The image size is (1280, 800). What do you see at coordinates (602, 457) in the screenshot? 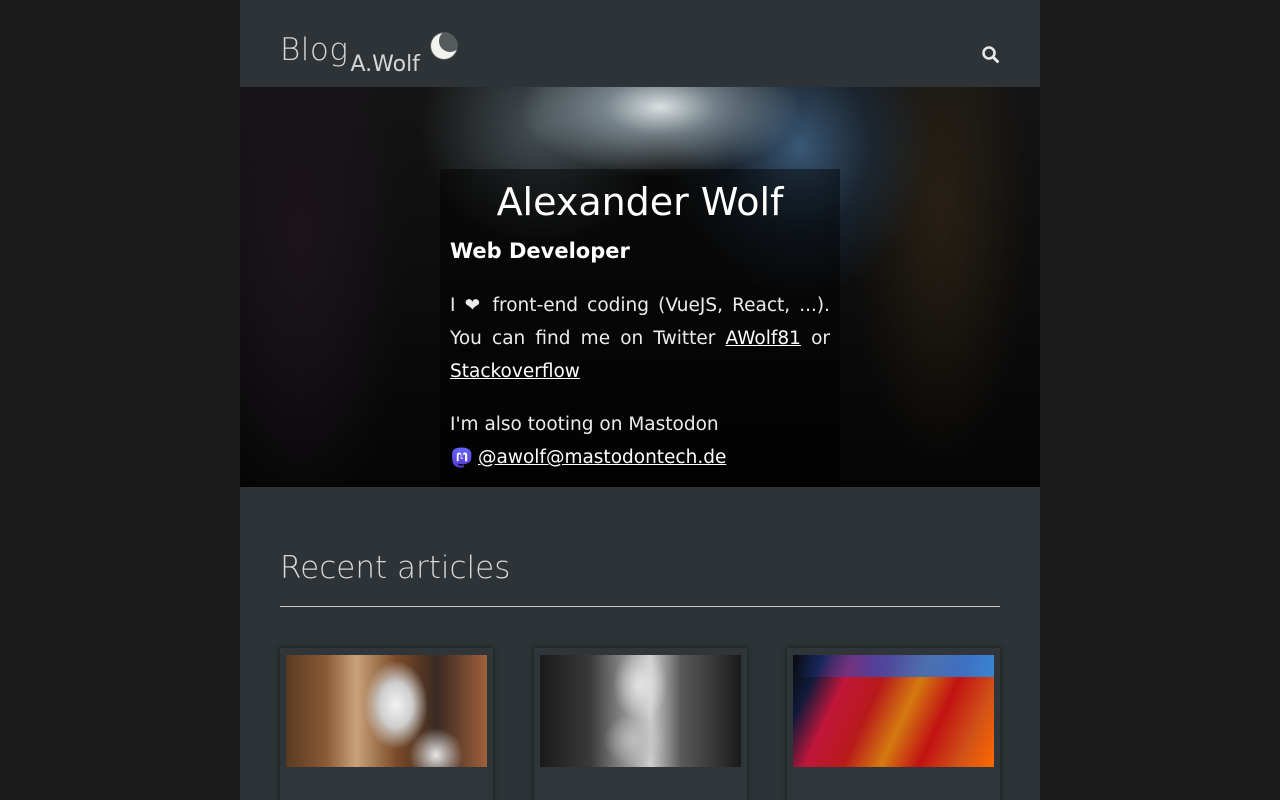
I see `mastodon-link: @awolf@mastodontech.de` at bounding box center [602, 457].